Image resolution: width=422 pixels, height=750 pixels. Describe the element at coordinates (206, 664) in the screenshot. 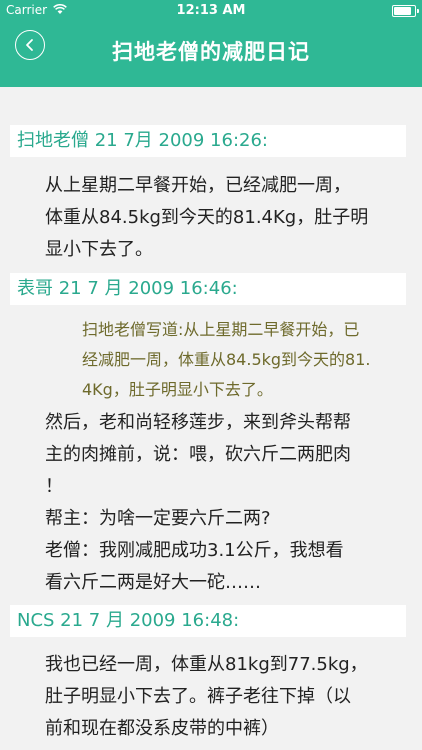

I see `post-line: 我也已经一周，体重从81kg到77.5kg，` at that location.